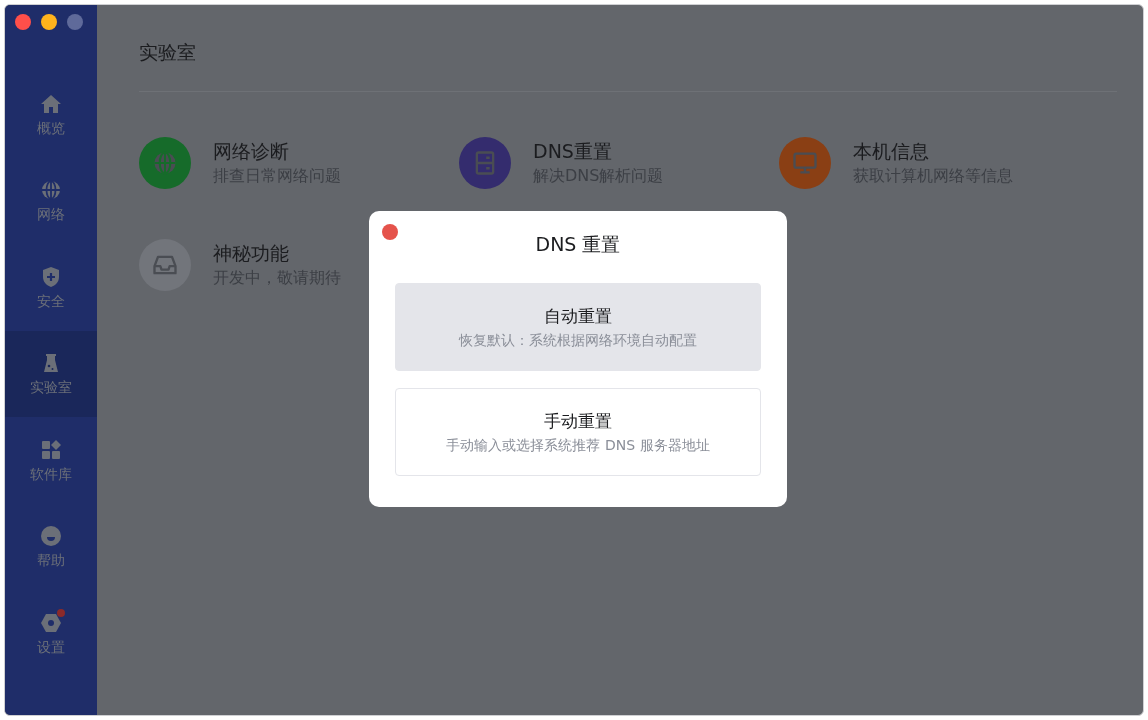  What do you see at coordinates (578, 244) in the screenshot?
I see `dialog-title: DNS 重置` at bounding box center [578, 244].